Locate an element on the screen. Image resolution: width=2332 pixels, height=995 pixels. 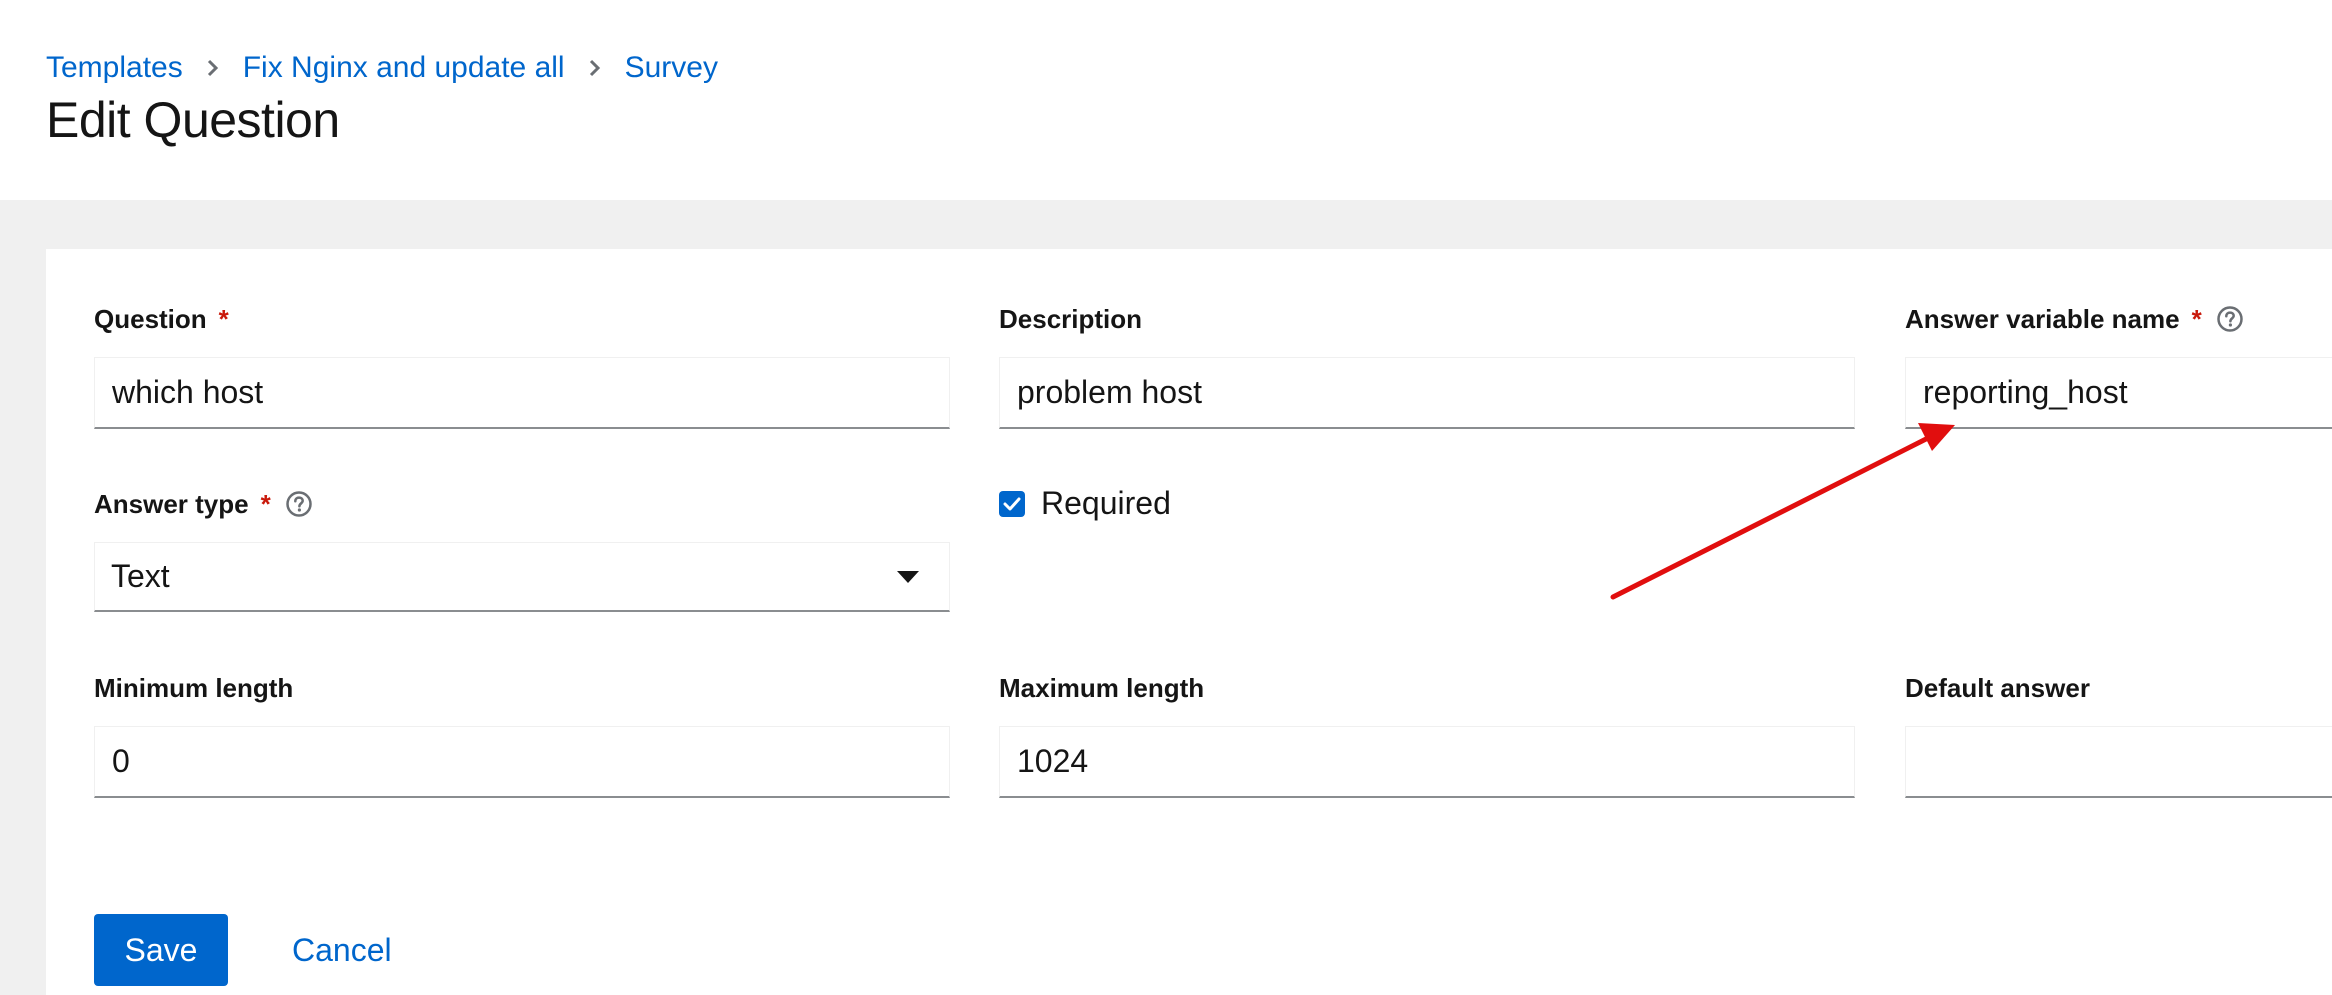
save-button: Save is located at coordinates (161, 950).